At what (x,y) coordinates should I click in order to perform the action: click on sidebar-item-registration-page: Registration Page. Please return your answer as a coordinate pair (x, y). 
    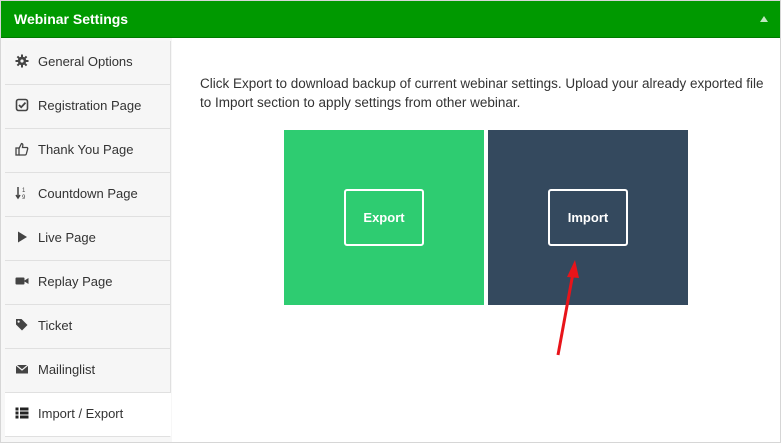
    Looking at the image, I should click on (88, 107).